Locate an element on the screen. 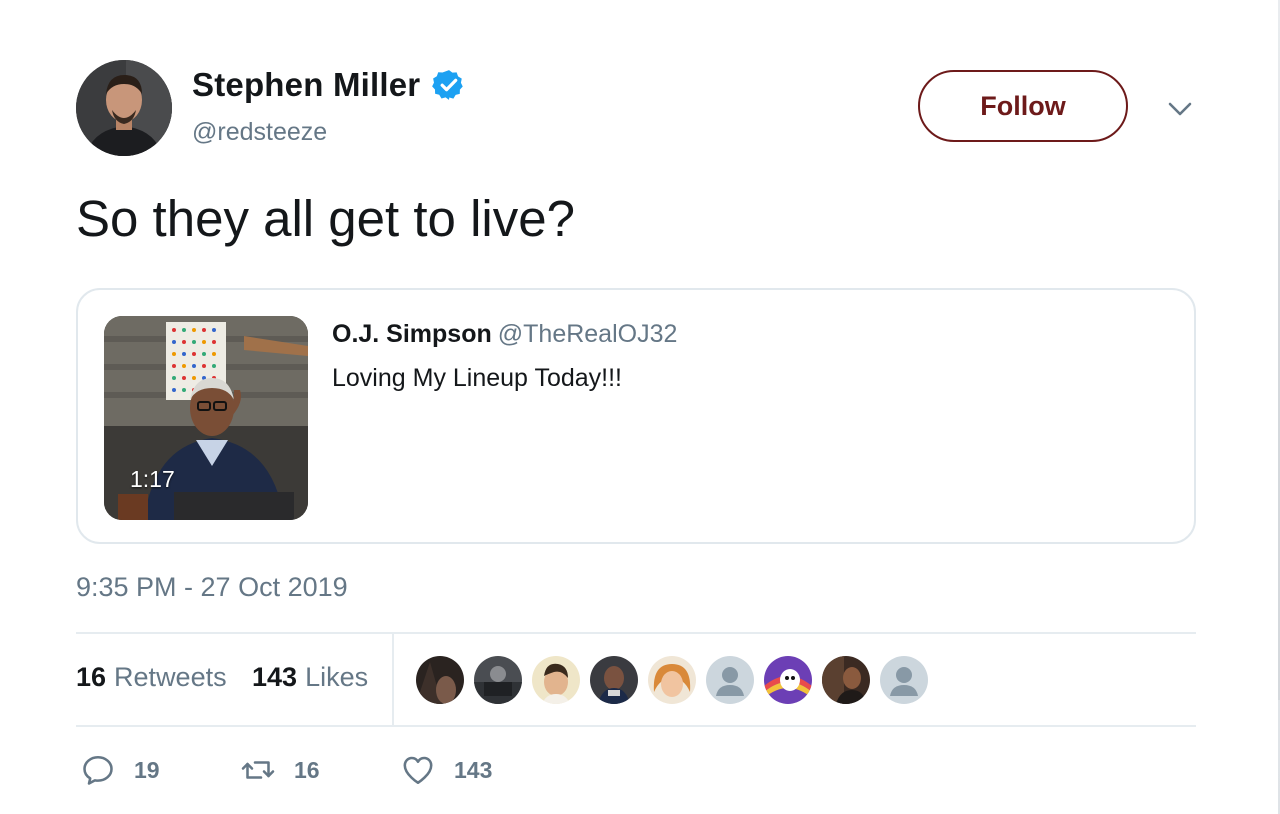 The width and height of the screenshot is (1280, 814). author-avatar is located at coordinates (124, 108).